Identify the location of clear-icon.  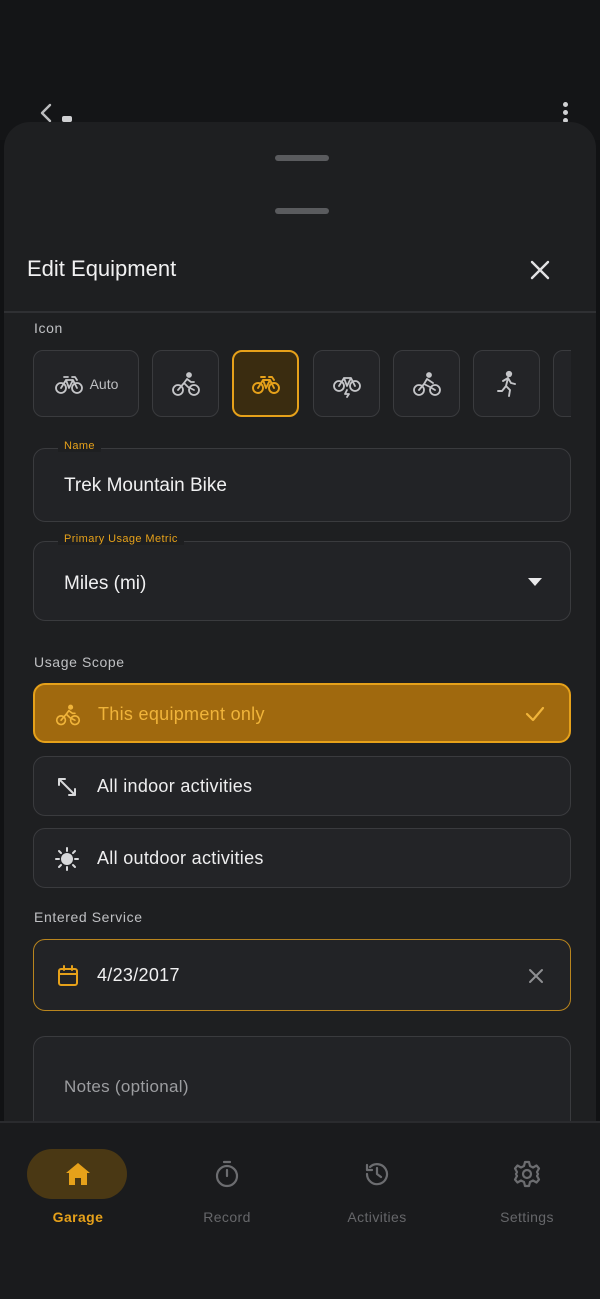
(536, 976).